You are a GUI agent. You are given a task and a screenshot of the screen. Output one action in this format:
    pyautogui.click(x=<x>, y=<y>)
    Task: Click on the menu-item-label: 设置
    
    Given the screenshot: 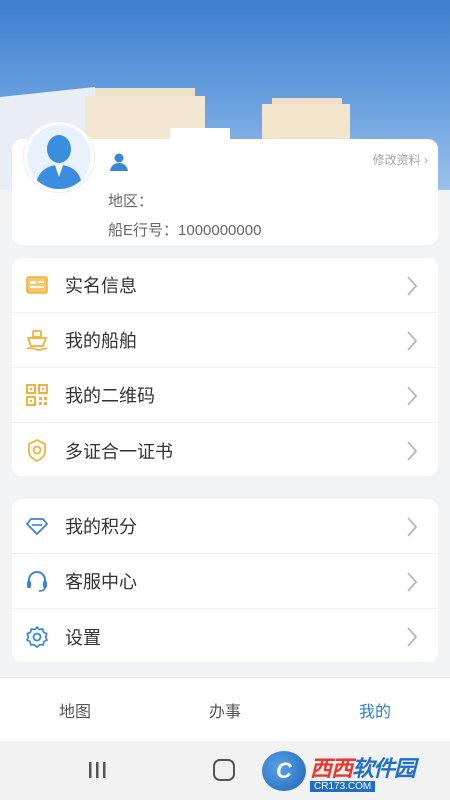 What is the action you would take?
    pyautogui.click(x=83, y=637)
    